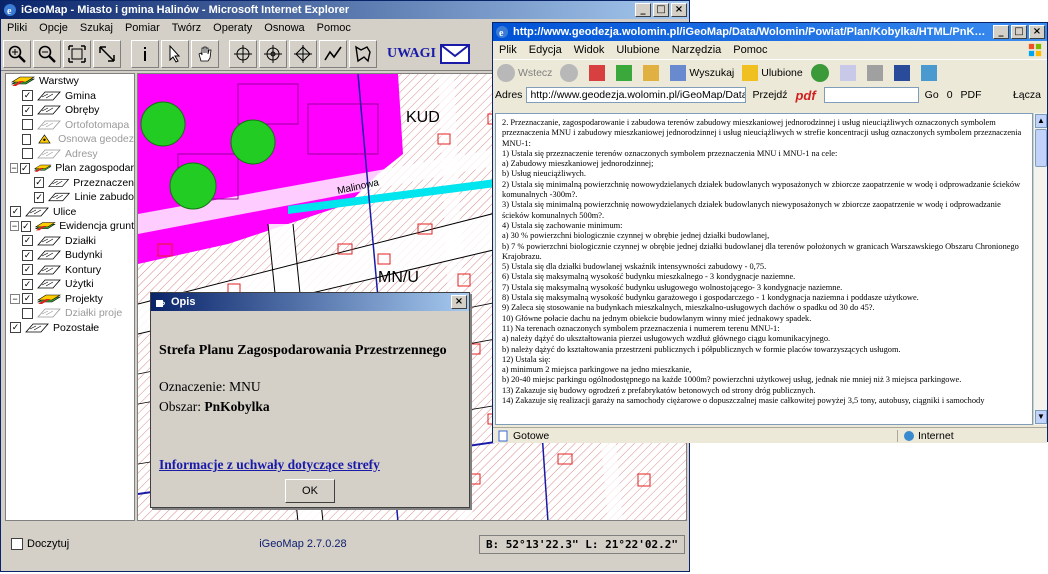 The height and width of the screenshot is (574, 1048). What do you see at coordinates (70, 139) in the screenshot?
I see `layer-row: Osnowa geodez` at bounding box center [70, 139].